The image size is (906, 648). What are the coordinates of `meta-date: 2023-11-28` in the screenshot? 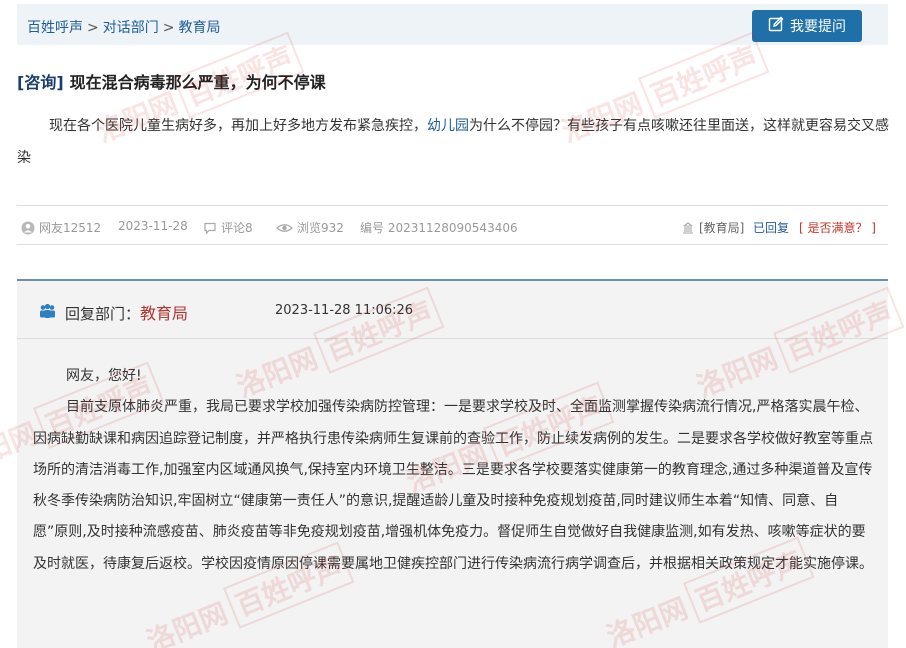 It's located at (153, 226).